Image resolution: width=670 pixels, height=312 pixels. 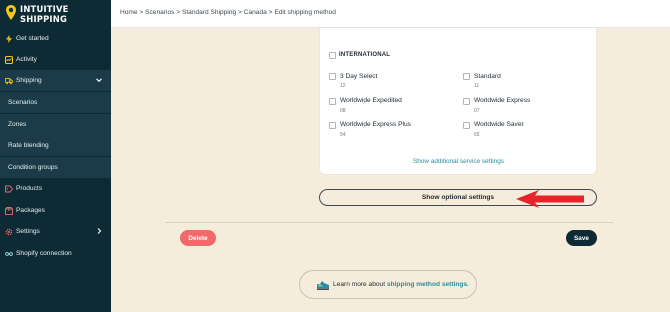 What do you see at coordinates (44, 19) in the screenshot?
I see `brand-line-2: SHIPPING` at bounding box center [44, 19].